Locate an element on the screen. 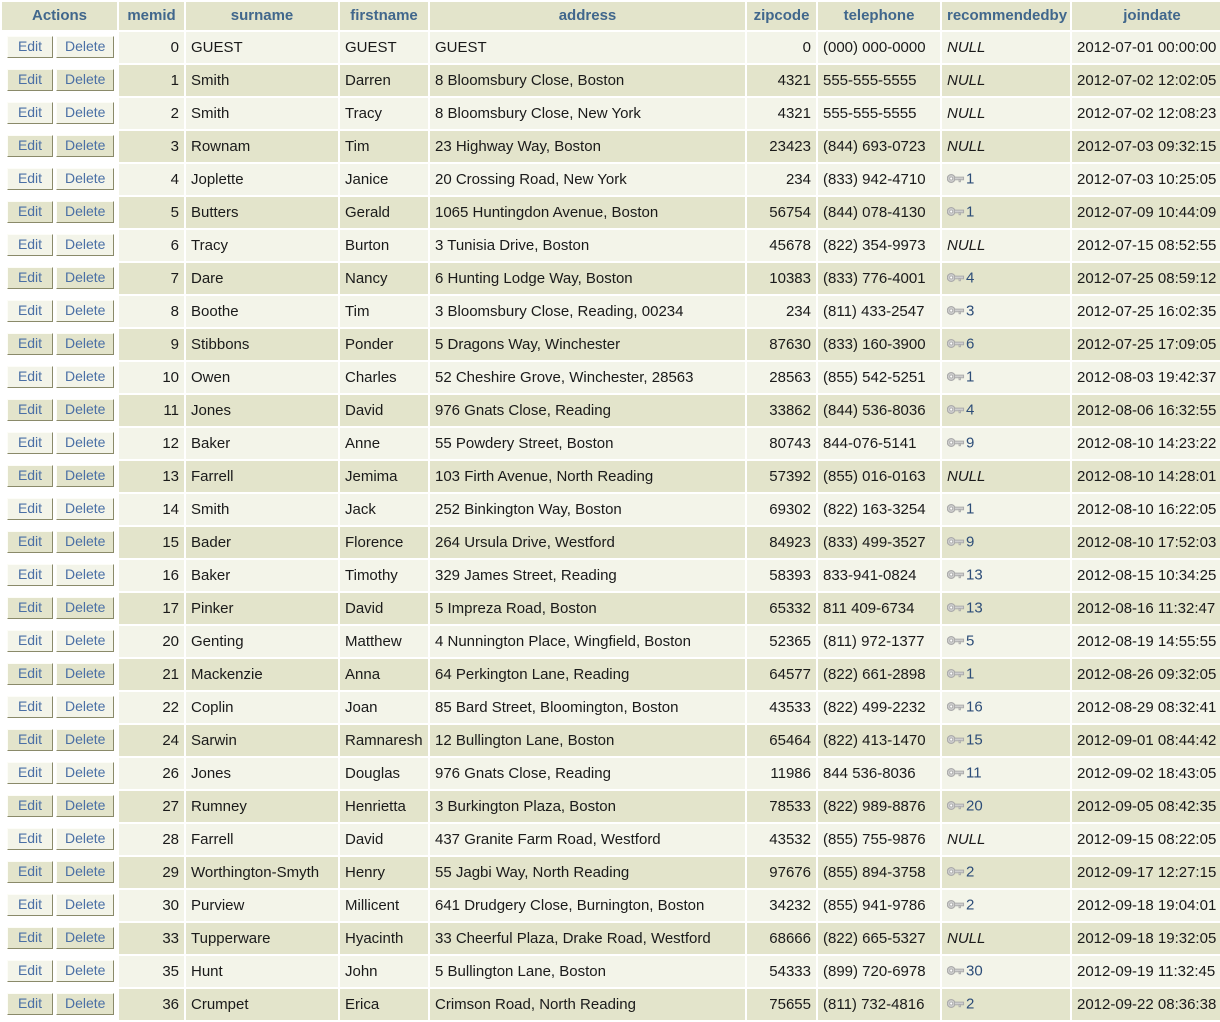 The image size is (1220, 1022). cell-telephone: (822) 354-9973 is located at coordinates (879, 245).